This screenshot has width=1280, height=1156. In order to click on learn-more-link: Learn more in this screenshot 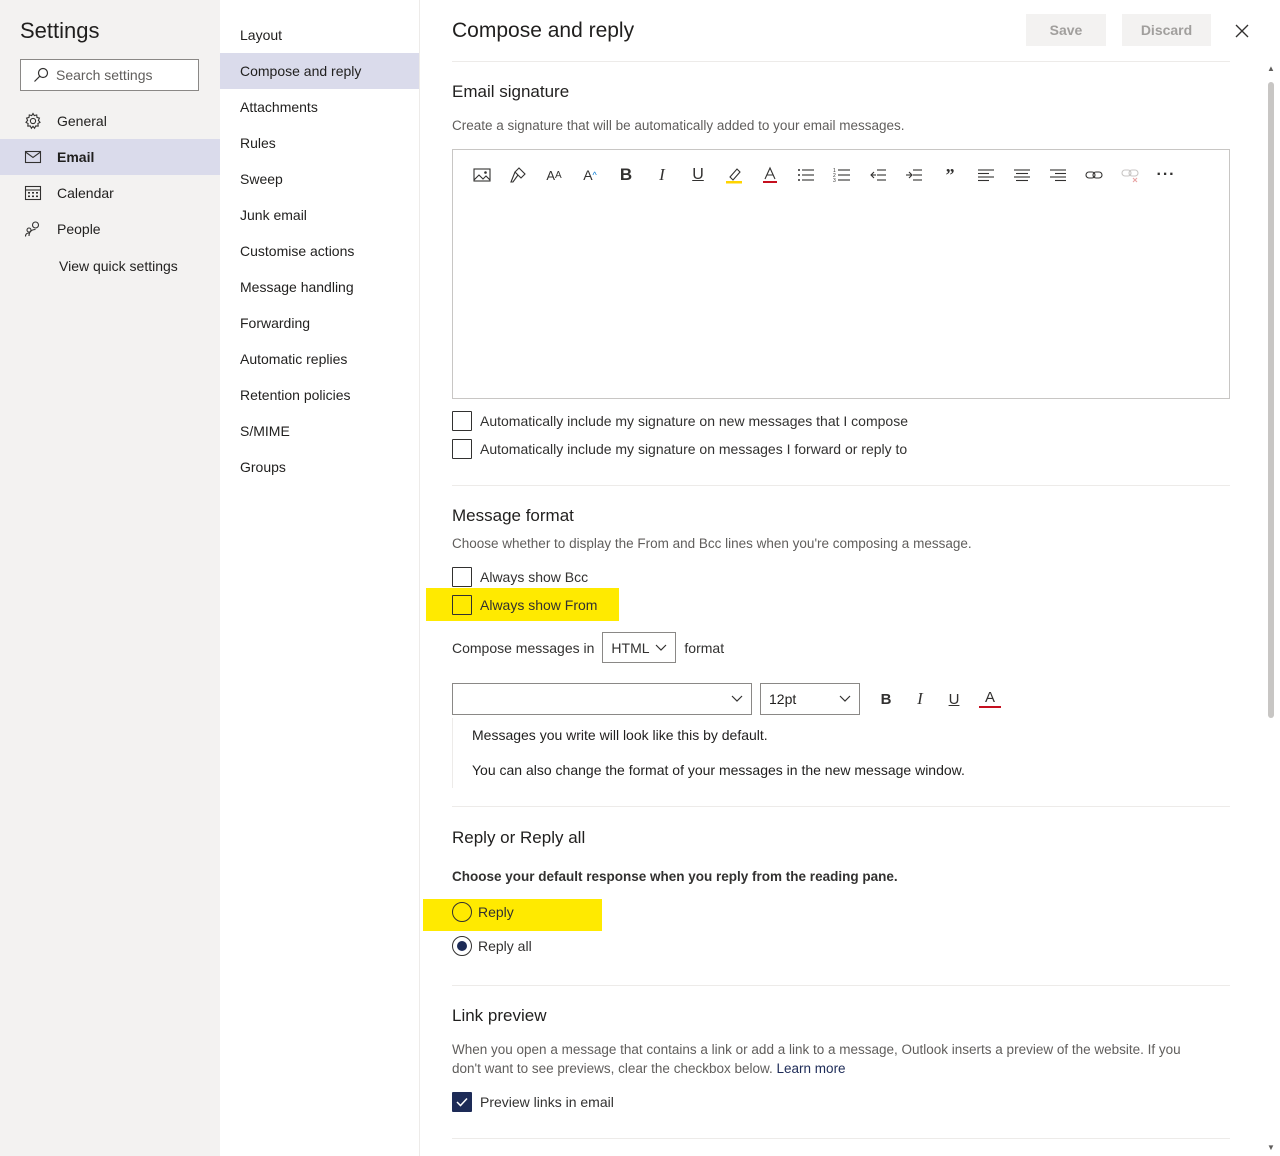, I will do `click(811, 1068)`.